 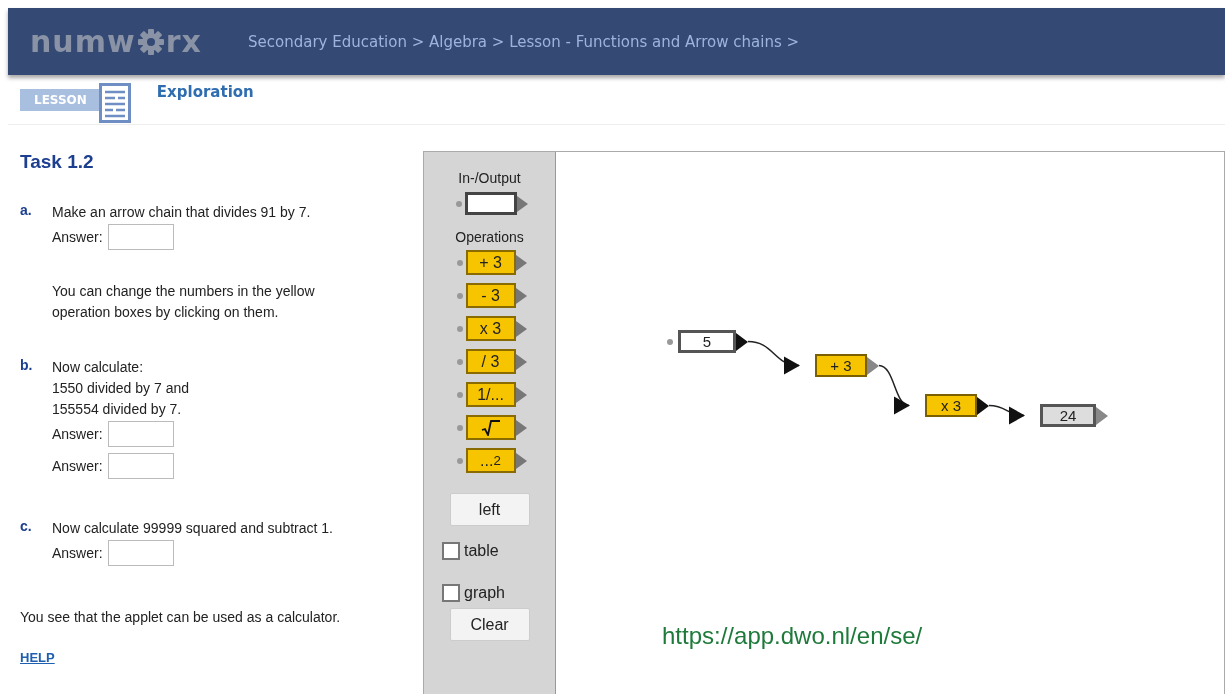 What do you see at coordinates (117, 409) in the screenshot?
I see `task-text: 155554 divided by 7.` at bounding box center [117, 409].